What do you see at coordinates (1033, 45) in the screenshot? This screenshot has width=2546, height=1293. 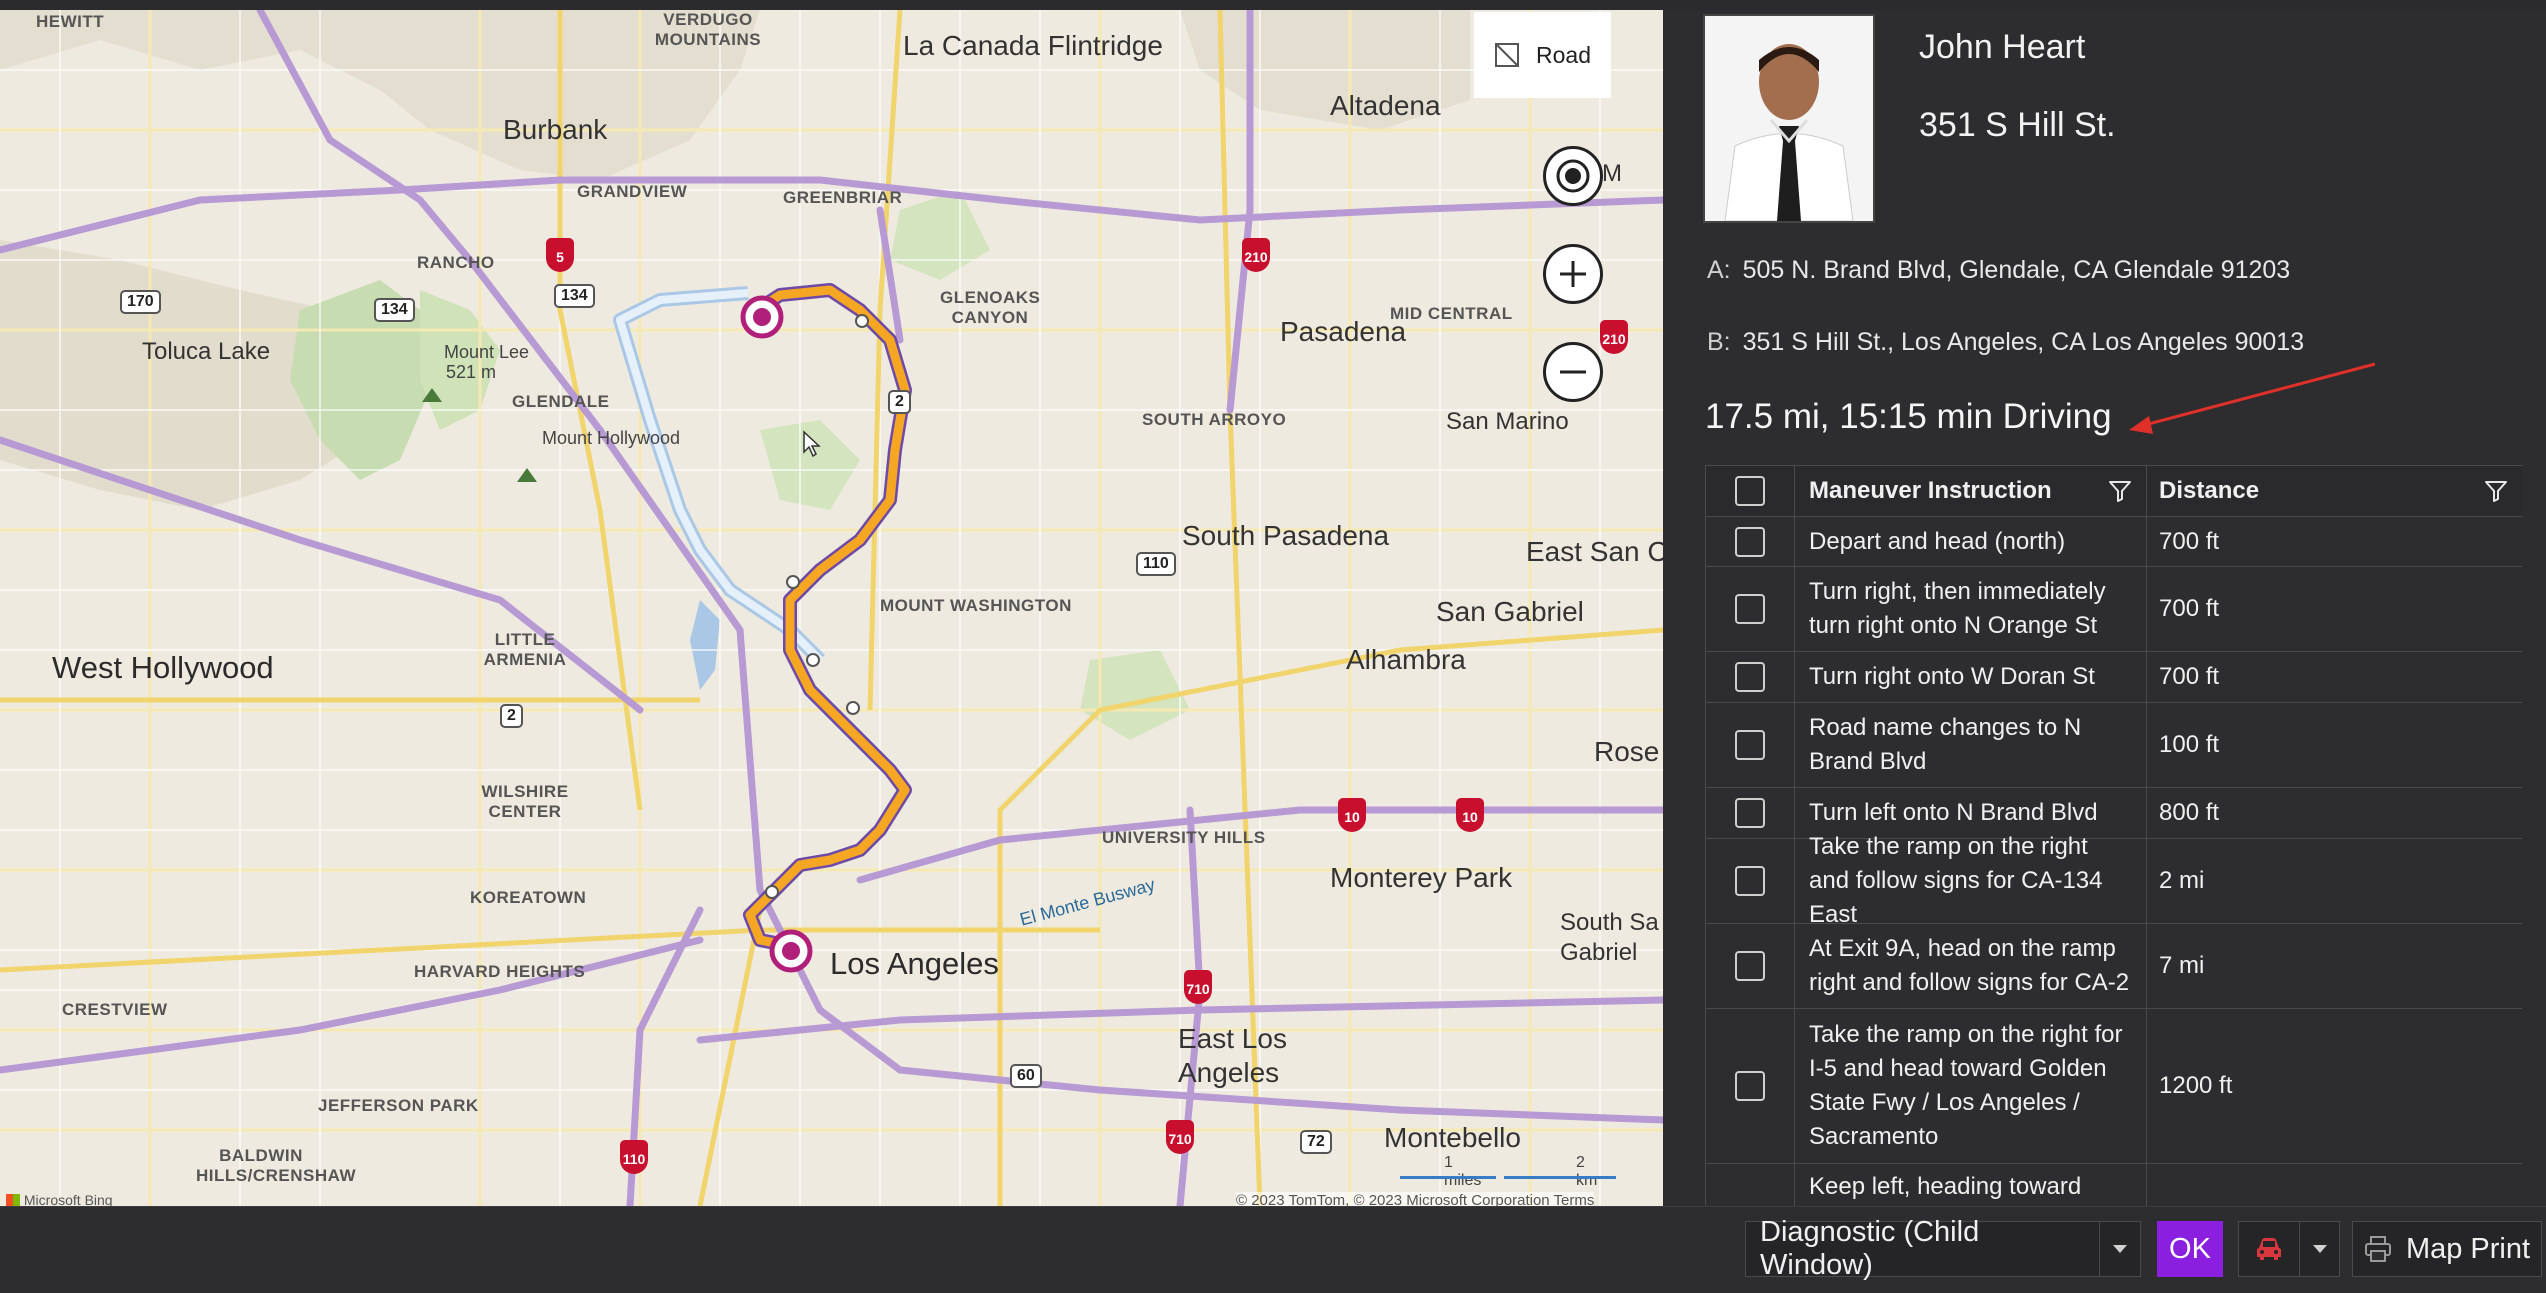 I see `map-label-la-canada: La Canada Flintridge` at bounding box center [1033, 45].